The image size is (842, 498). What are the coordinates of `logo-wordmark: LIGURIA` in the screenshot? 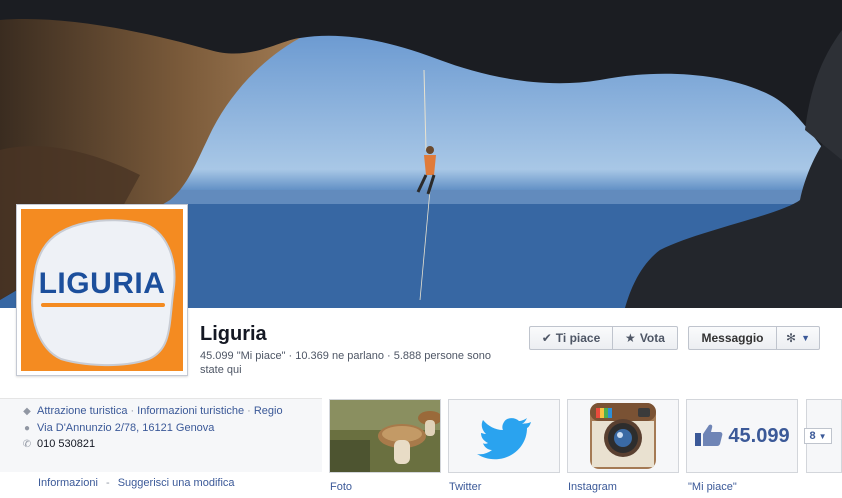 It's located at (102, 283).